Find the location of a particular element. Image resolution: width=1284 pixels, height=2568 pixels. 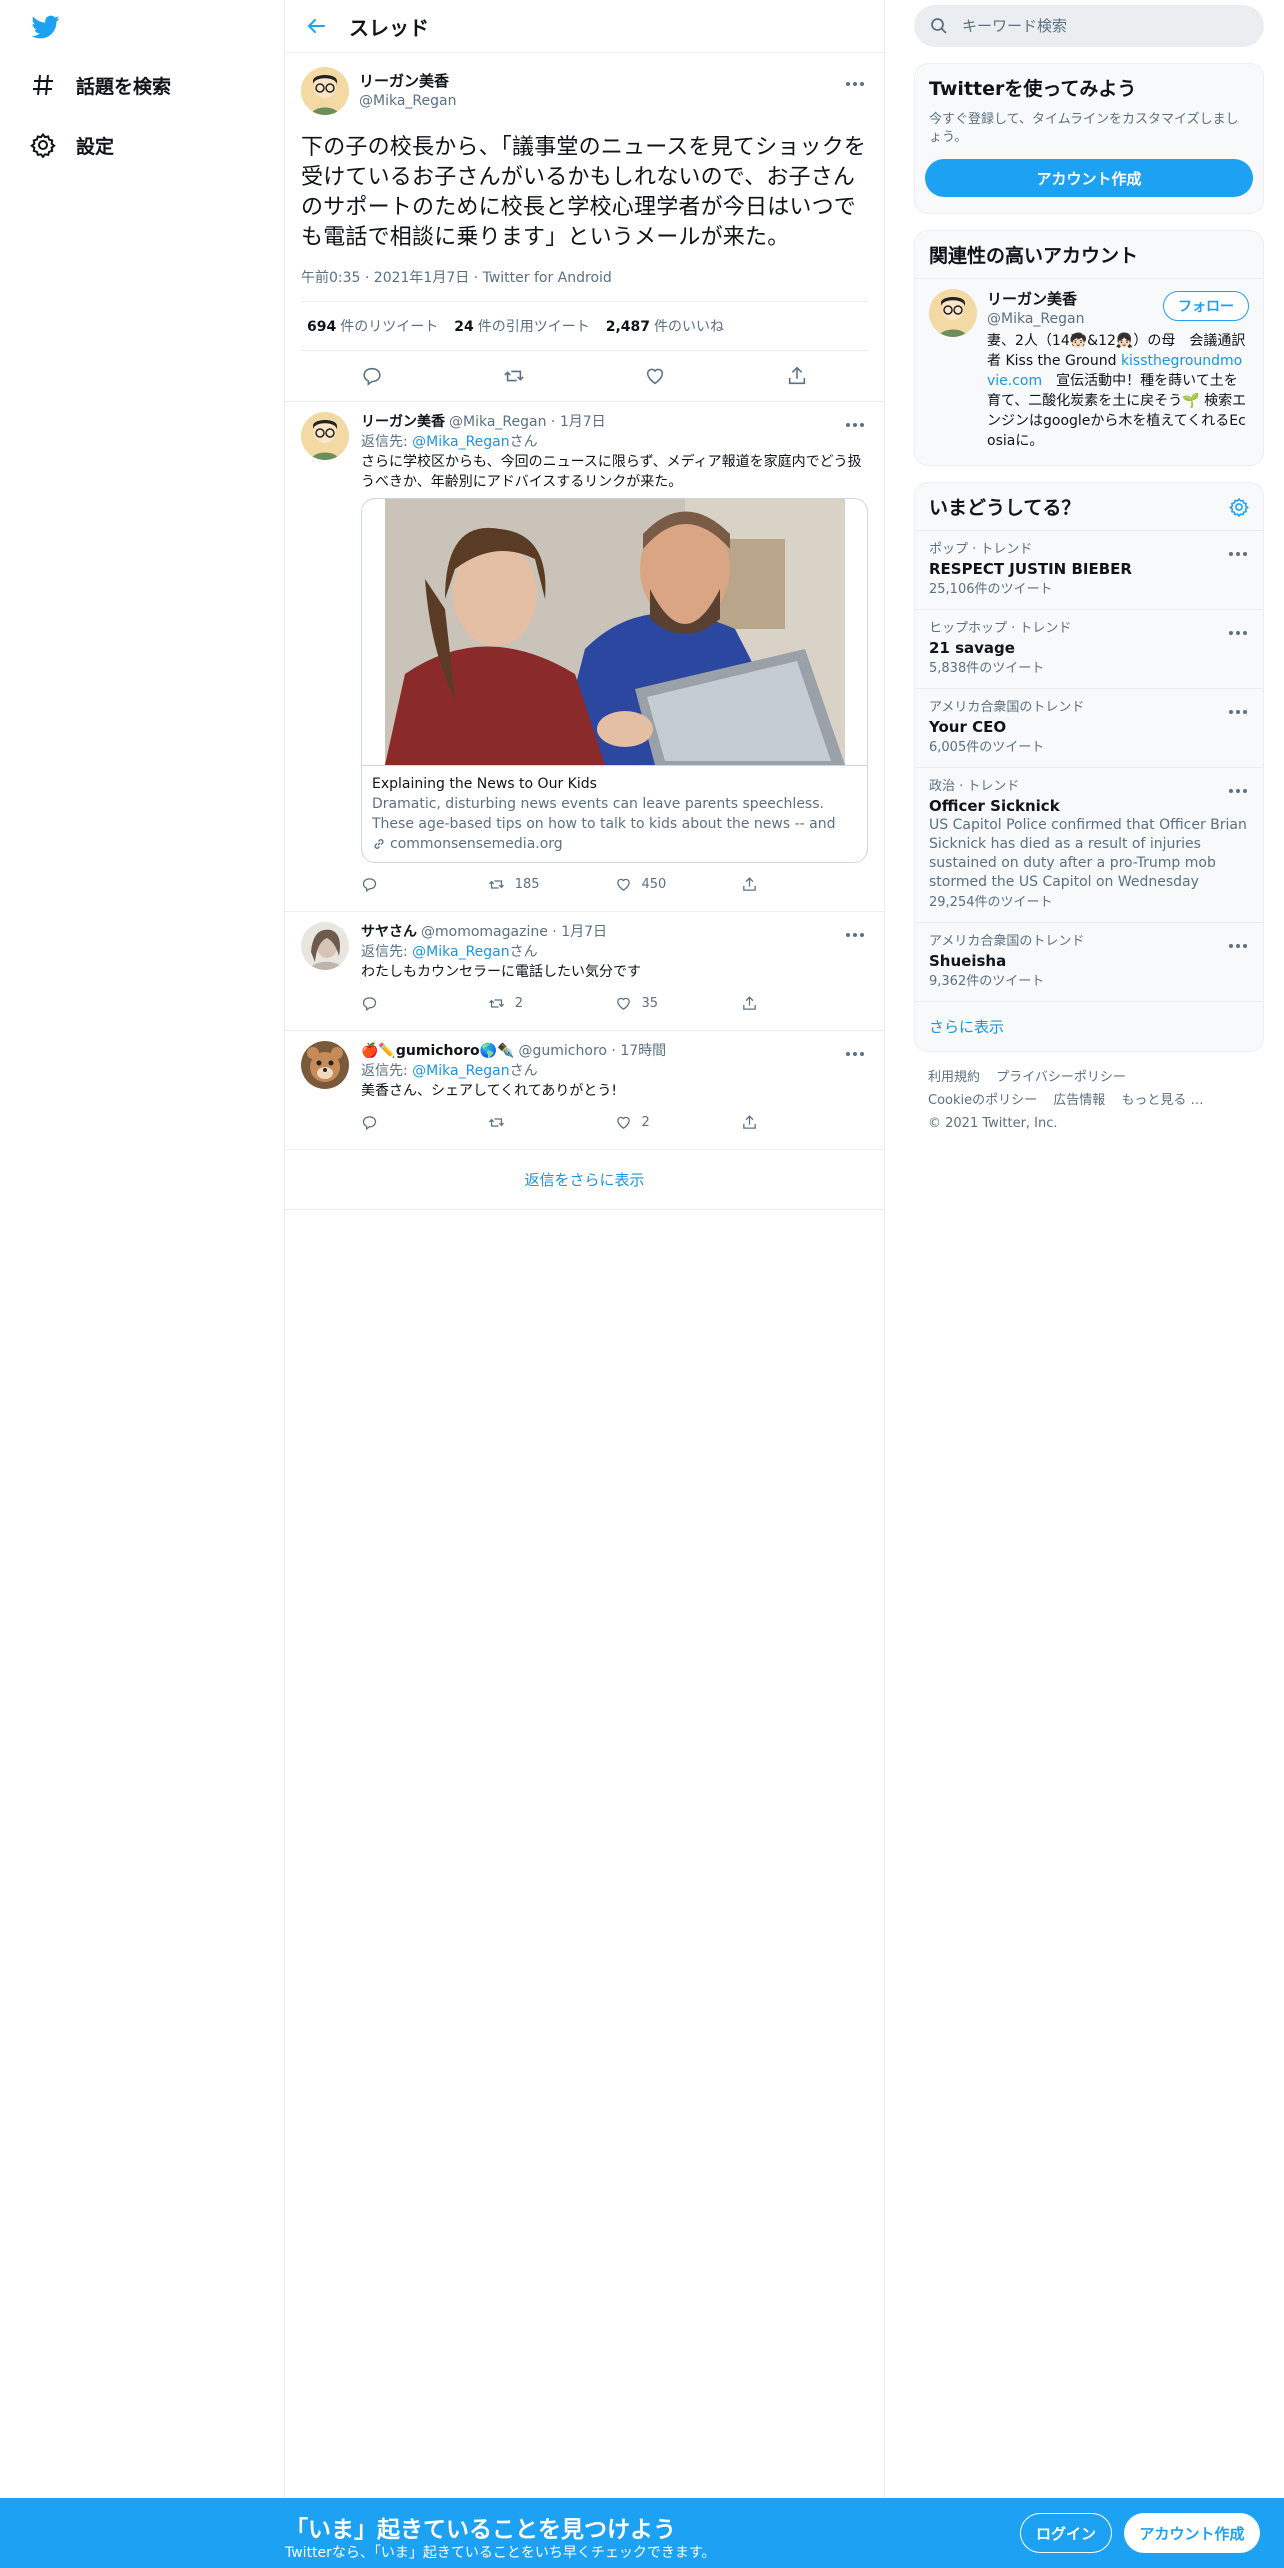

trend-count: 5,838件のツイート is located at coordinates (987, 668).